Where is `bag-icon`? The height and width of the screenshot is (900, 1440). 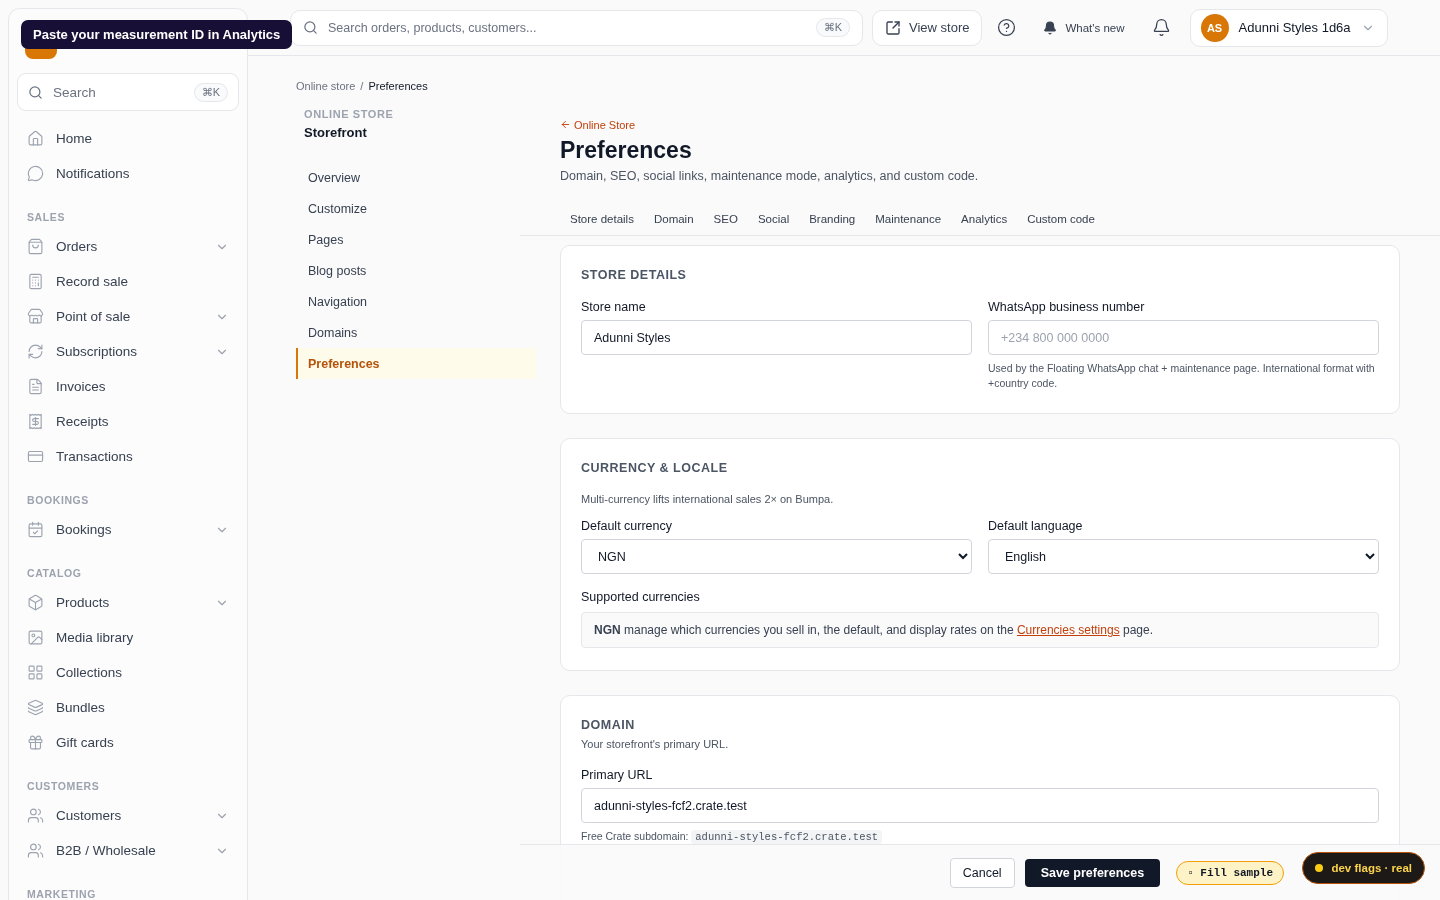
bag-icon is located at coordinates (35, 246).